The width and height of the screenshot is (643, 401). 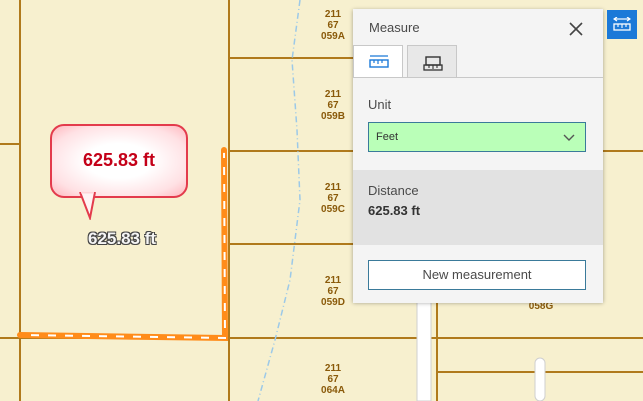 I want to click on panel-header: Measure, so click(x=478, y=27).